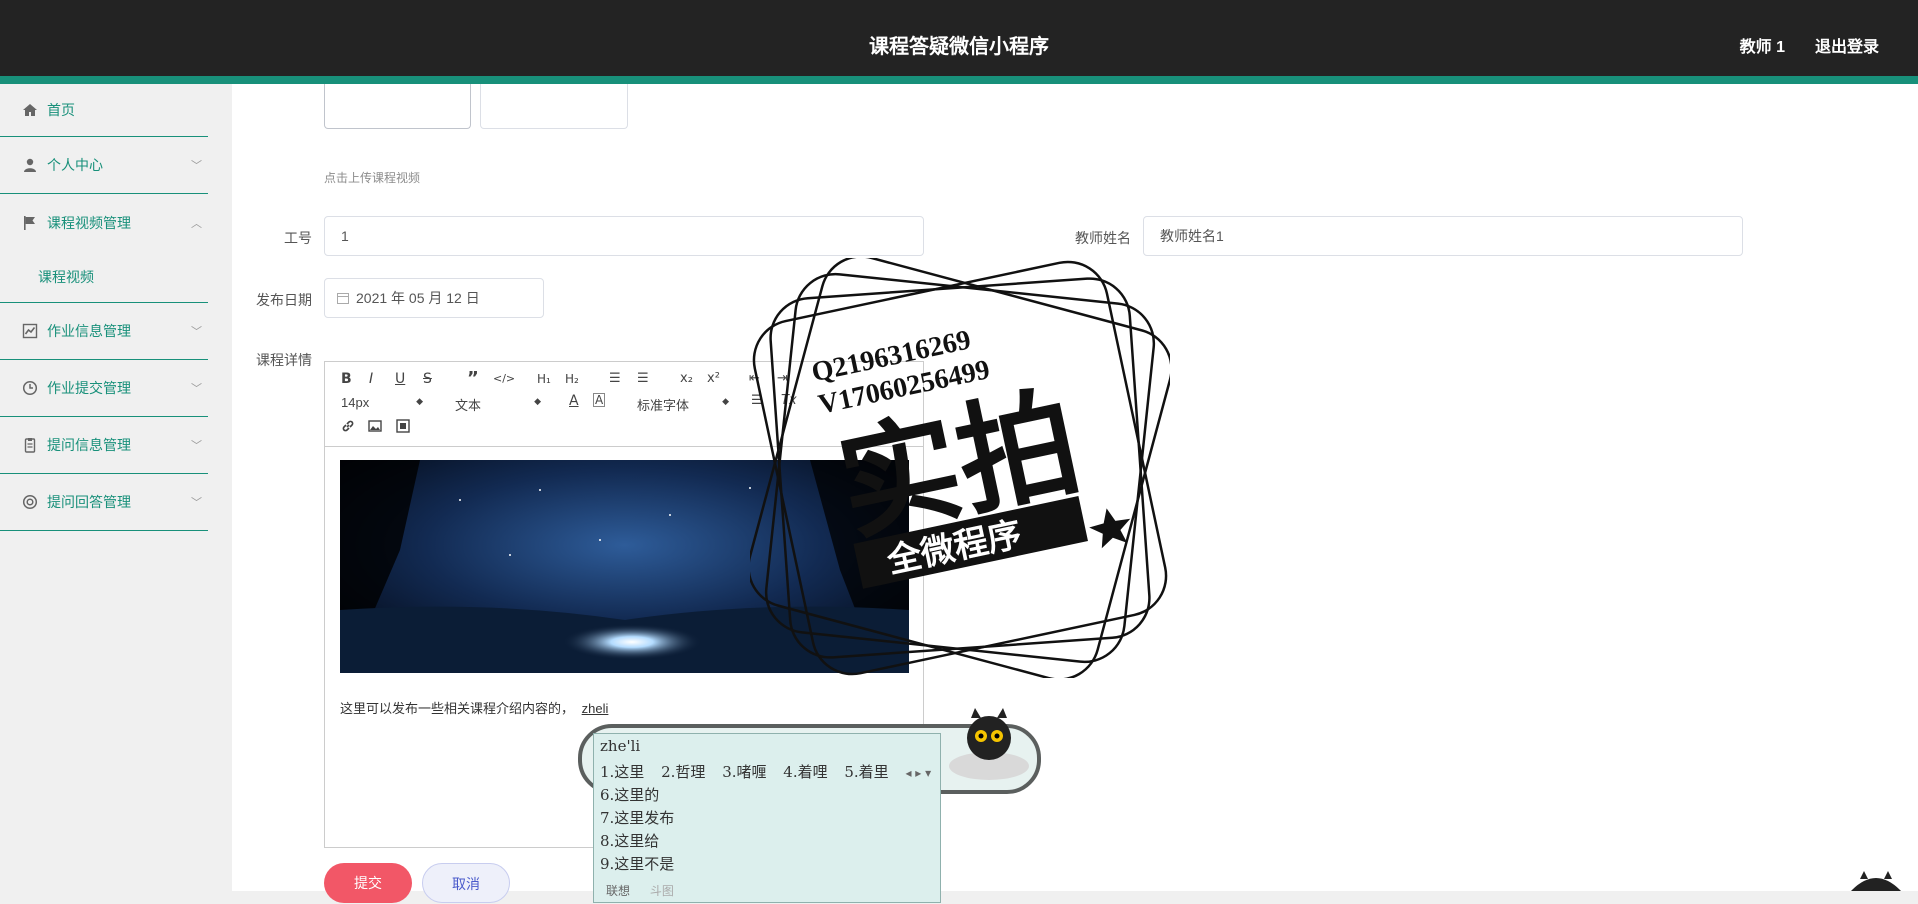  Describe the element at coordinates (89, 502) in the screenshot. I see `sidebar-item-label: 提问回答管理` at that location.